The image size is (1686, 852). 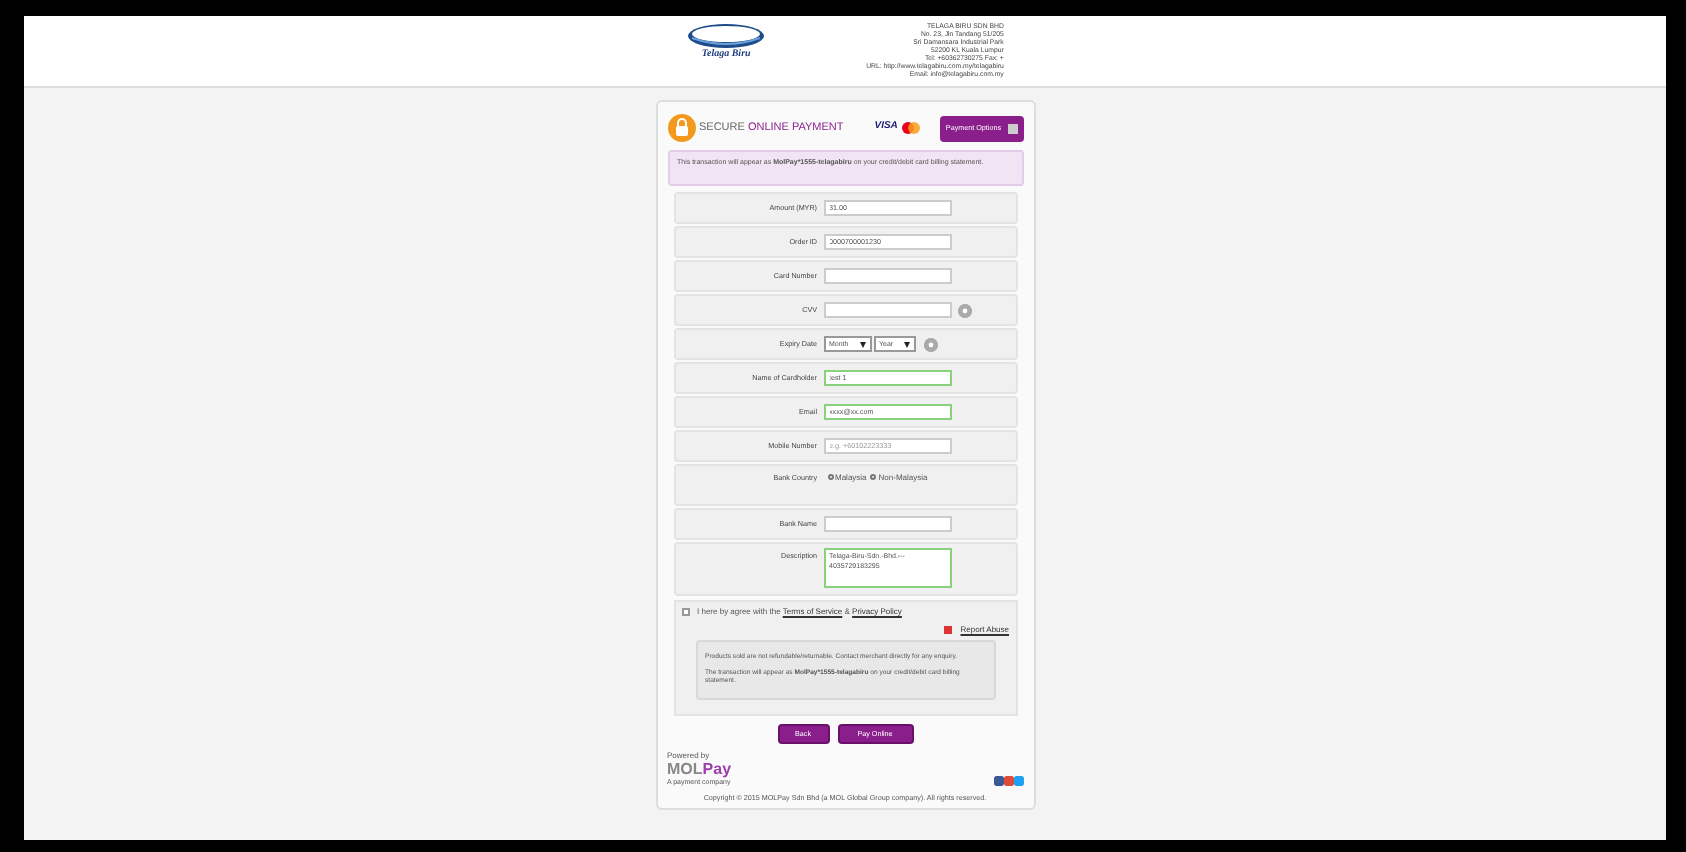 I want to click on checkbox, so click(x=685, y=612).